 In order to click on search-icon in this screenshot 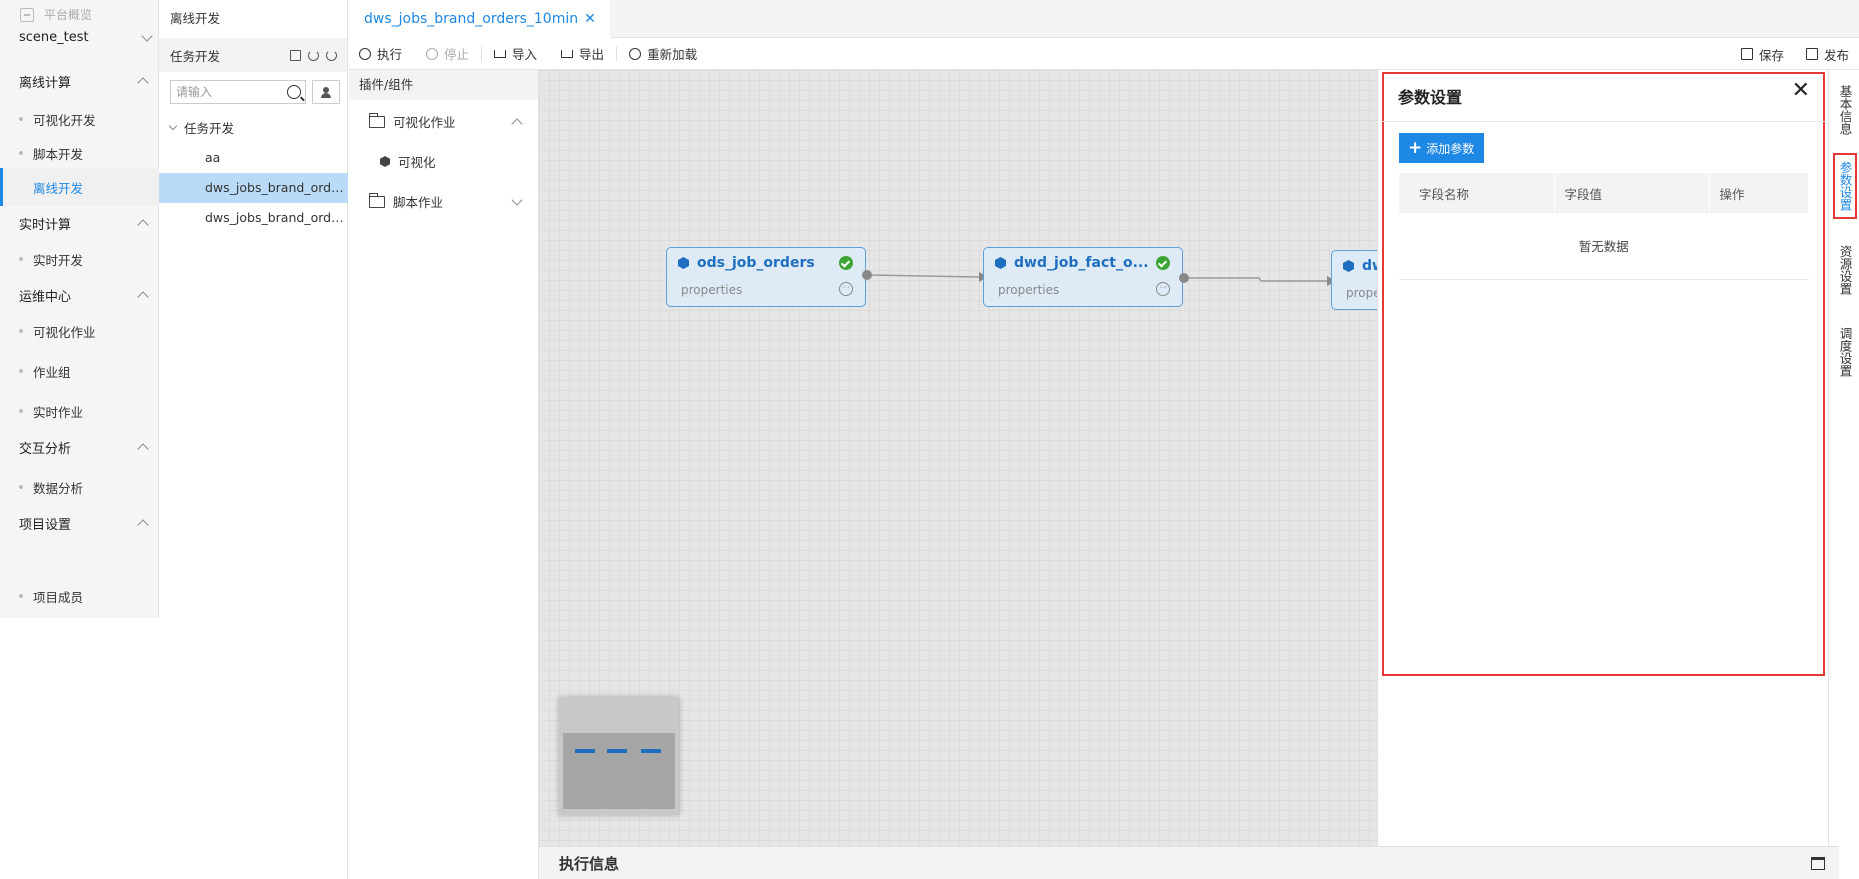, I will do `click(294, 92)`.